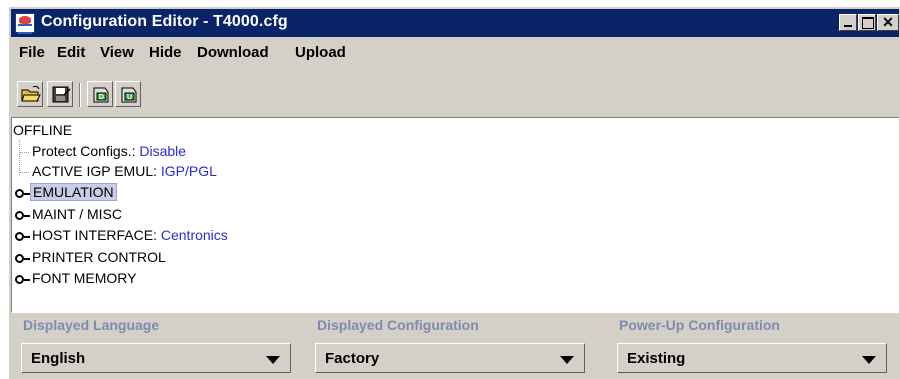  What do you see at coordinates (867, 22) in the screenshot?
I see `maximize-button` at bounding box center [867, 22].